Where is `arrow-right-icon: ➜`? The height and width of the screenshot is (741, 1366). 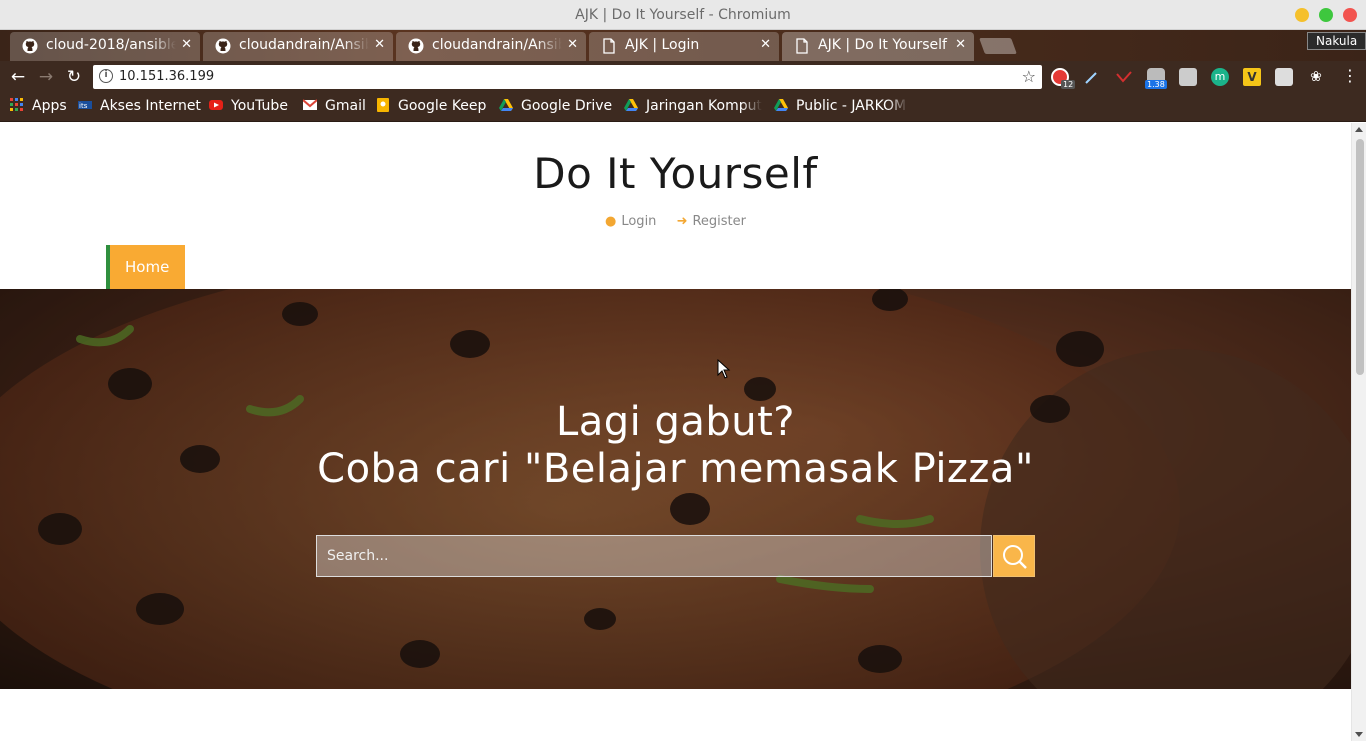 arrow-right-icon: ➜ is located at coordinates (682, 221).